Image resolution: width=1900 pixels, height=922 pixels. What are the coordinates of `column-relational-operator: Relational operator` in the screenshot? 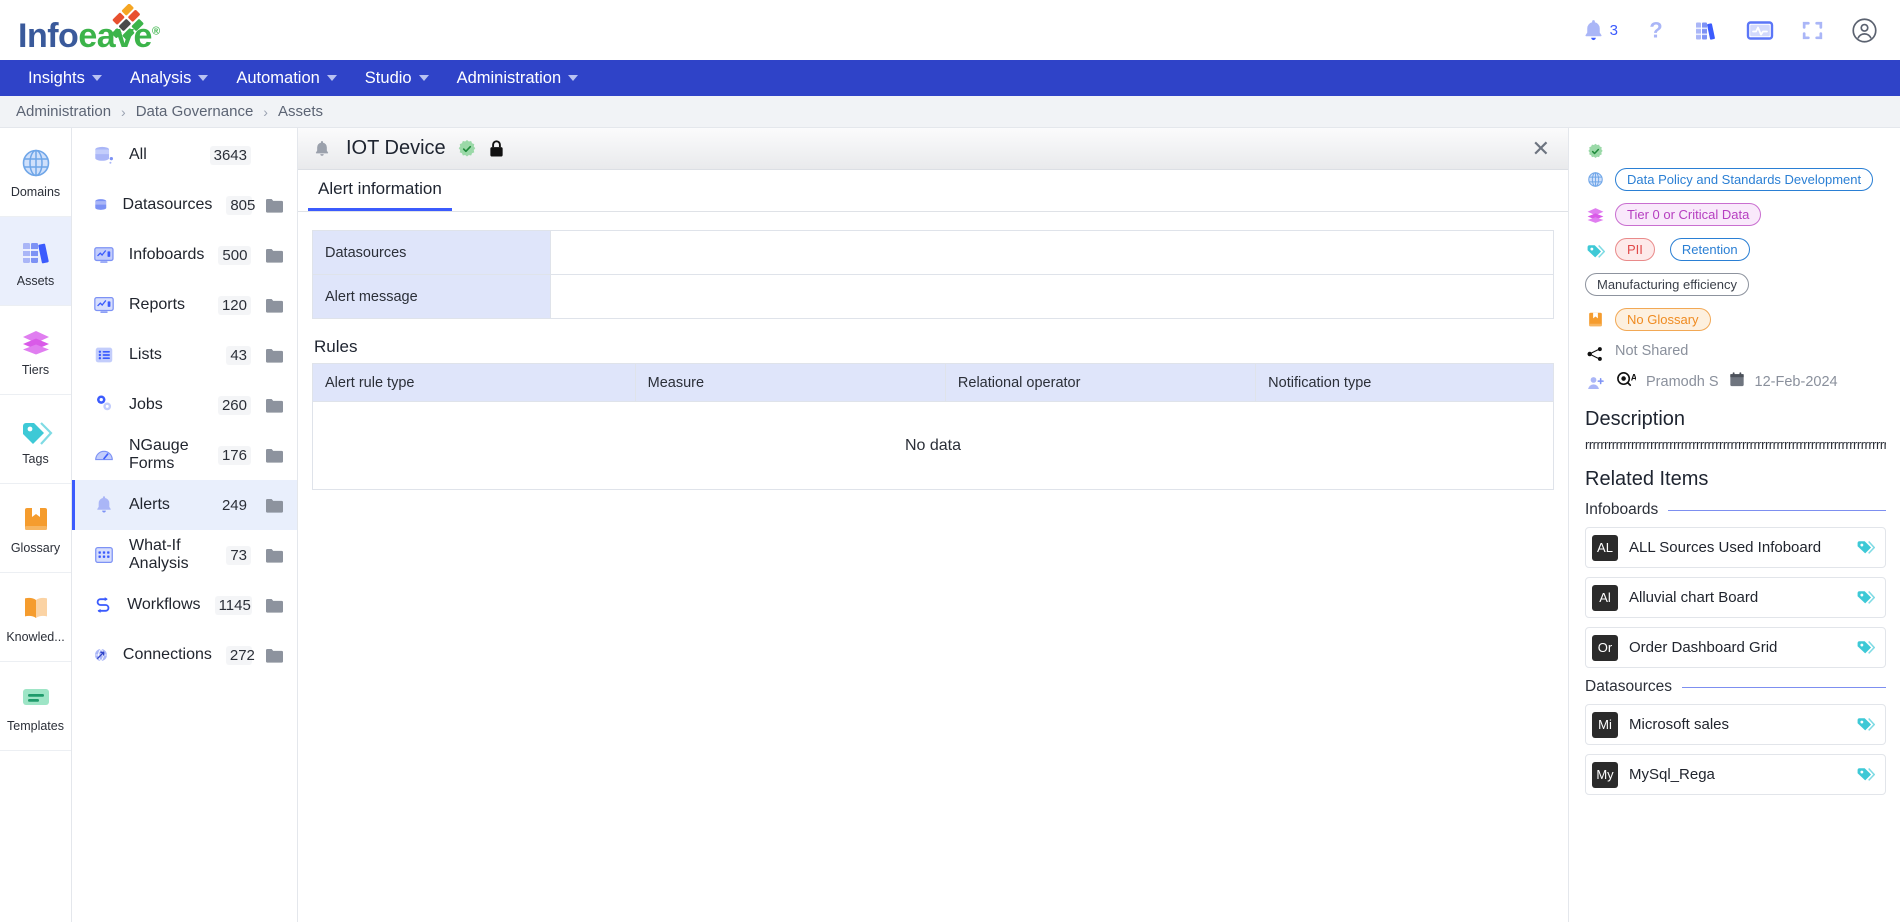 It's located at (1100, 382).